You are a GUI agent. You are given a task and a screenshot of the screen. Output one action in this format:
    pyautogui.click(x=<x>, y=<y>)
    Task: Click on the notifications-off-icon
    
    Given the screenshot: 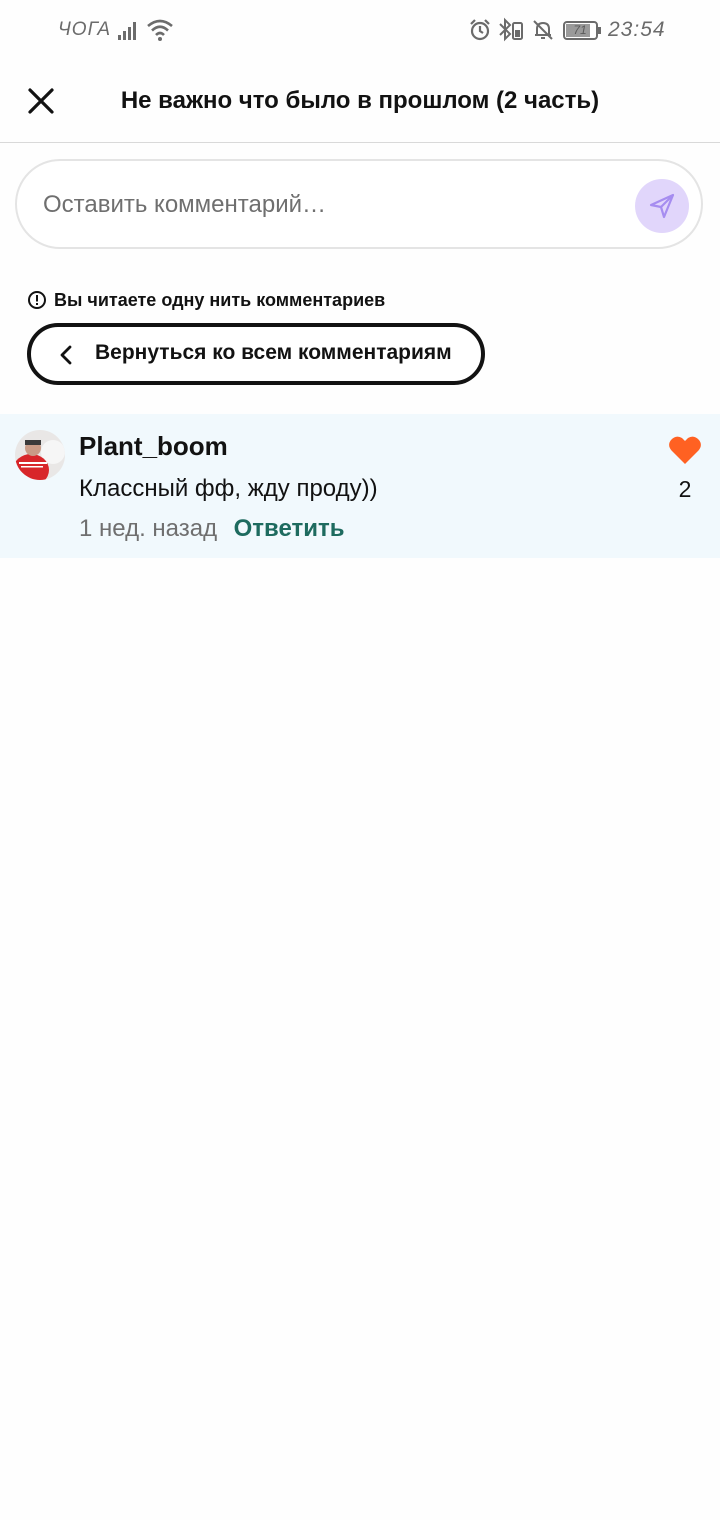 What is the action you would take?
    pyautogui.click(x=543, y=32)
    